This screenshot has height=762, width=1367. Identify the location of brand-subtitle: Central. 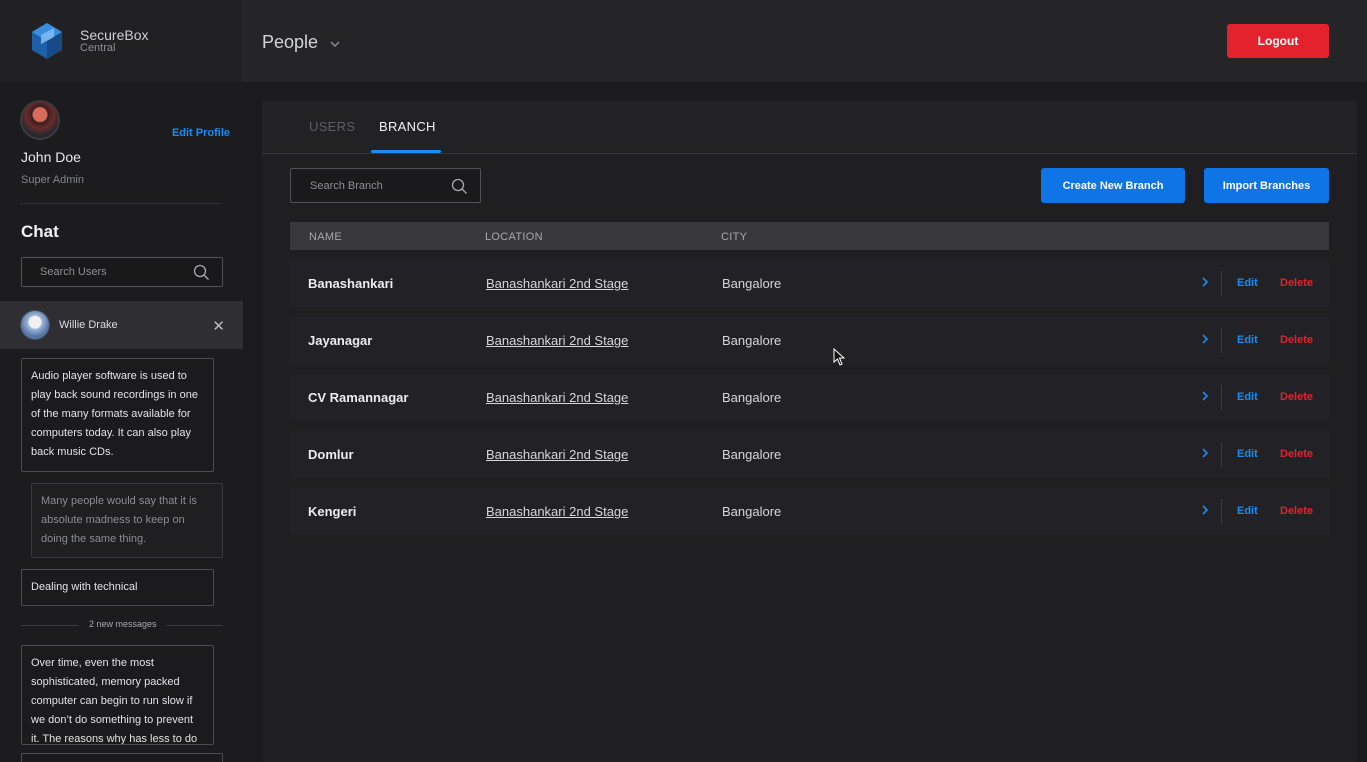
(98, 47).